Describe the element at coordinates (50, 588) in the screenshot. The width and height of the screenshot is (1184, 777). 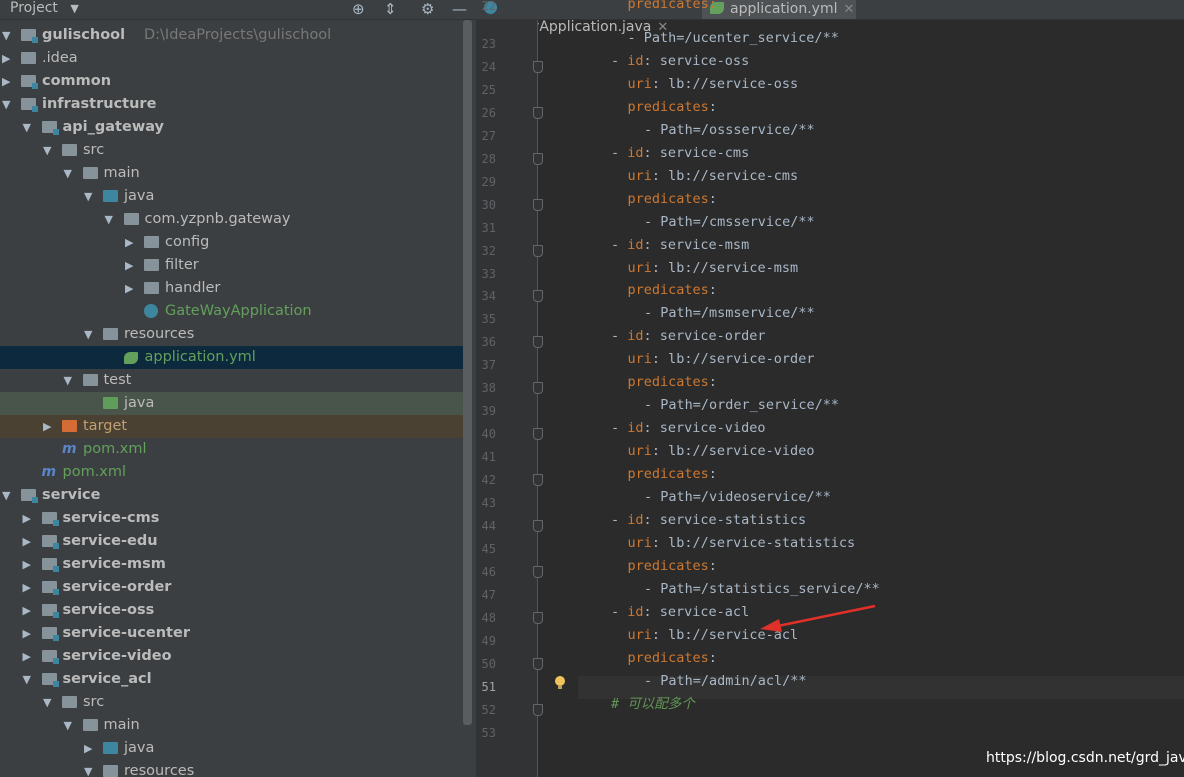
I see `module-folder-icon` at that location.